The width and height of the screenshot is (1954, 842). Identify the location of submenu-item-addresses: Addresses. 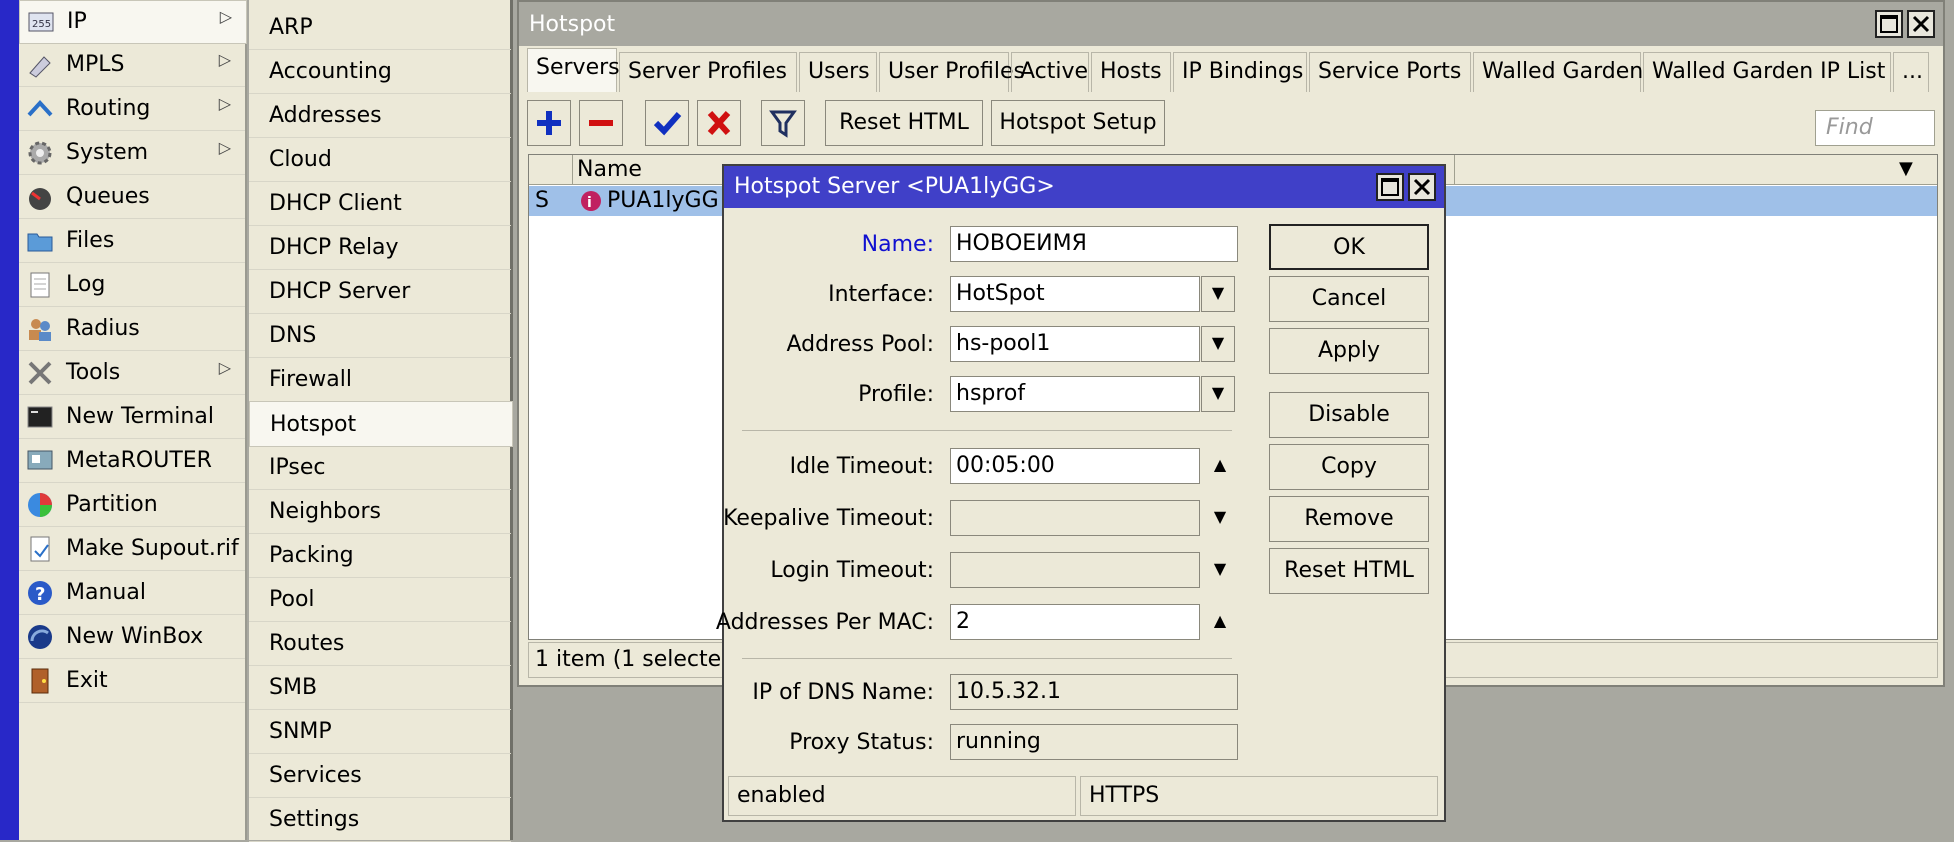
(380, 115).